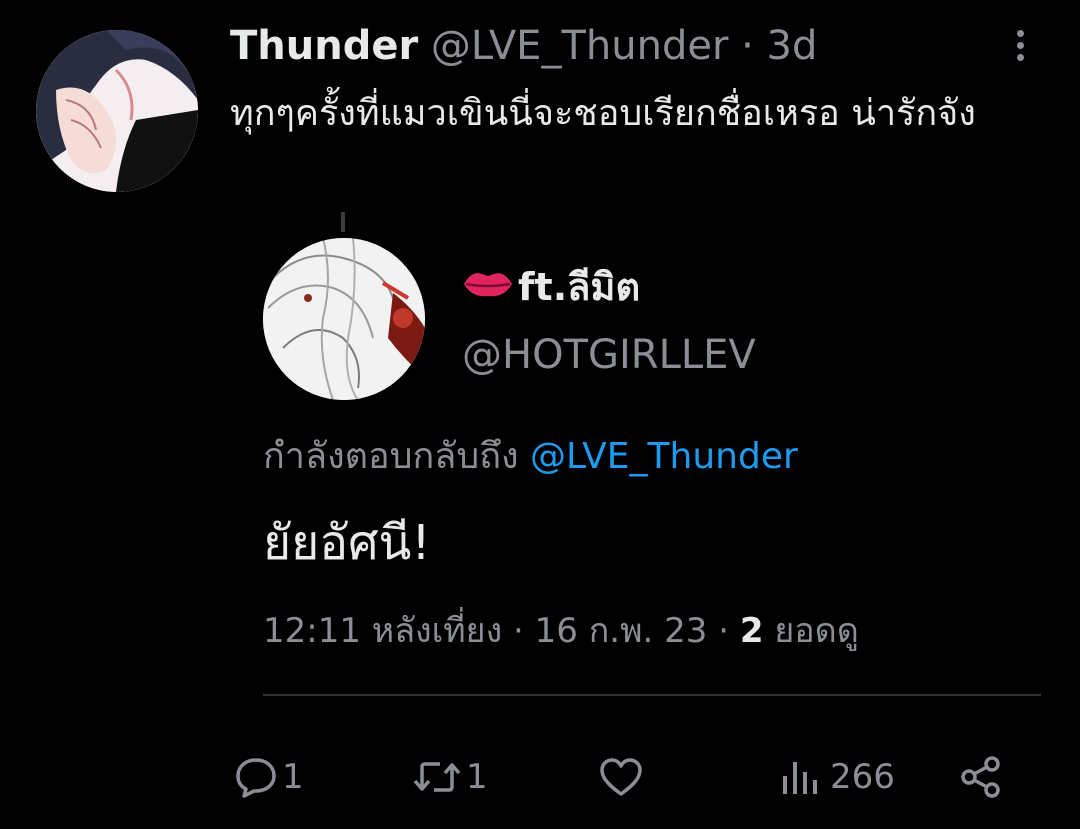  Describe the element at coordinates (344, 319) in the screenshot. I see `reply-avatar` at that location.